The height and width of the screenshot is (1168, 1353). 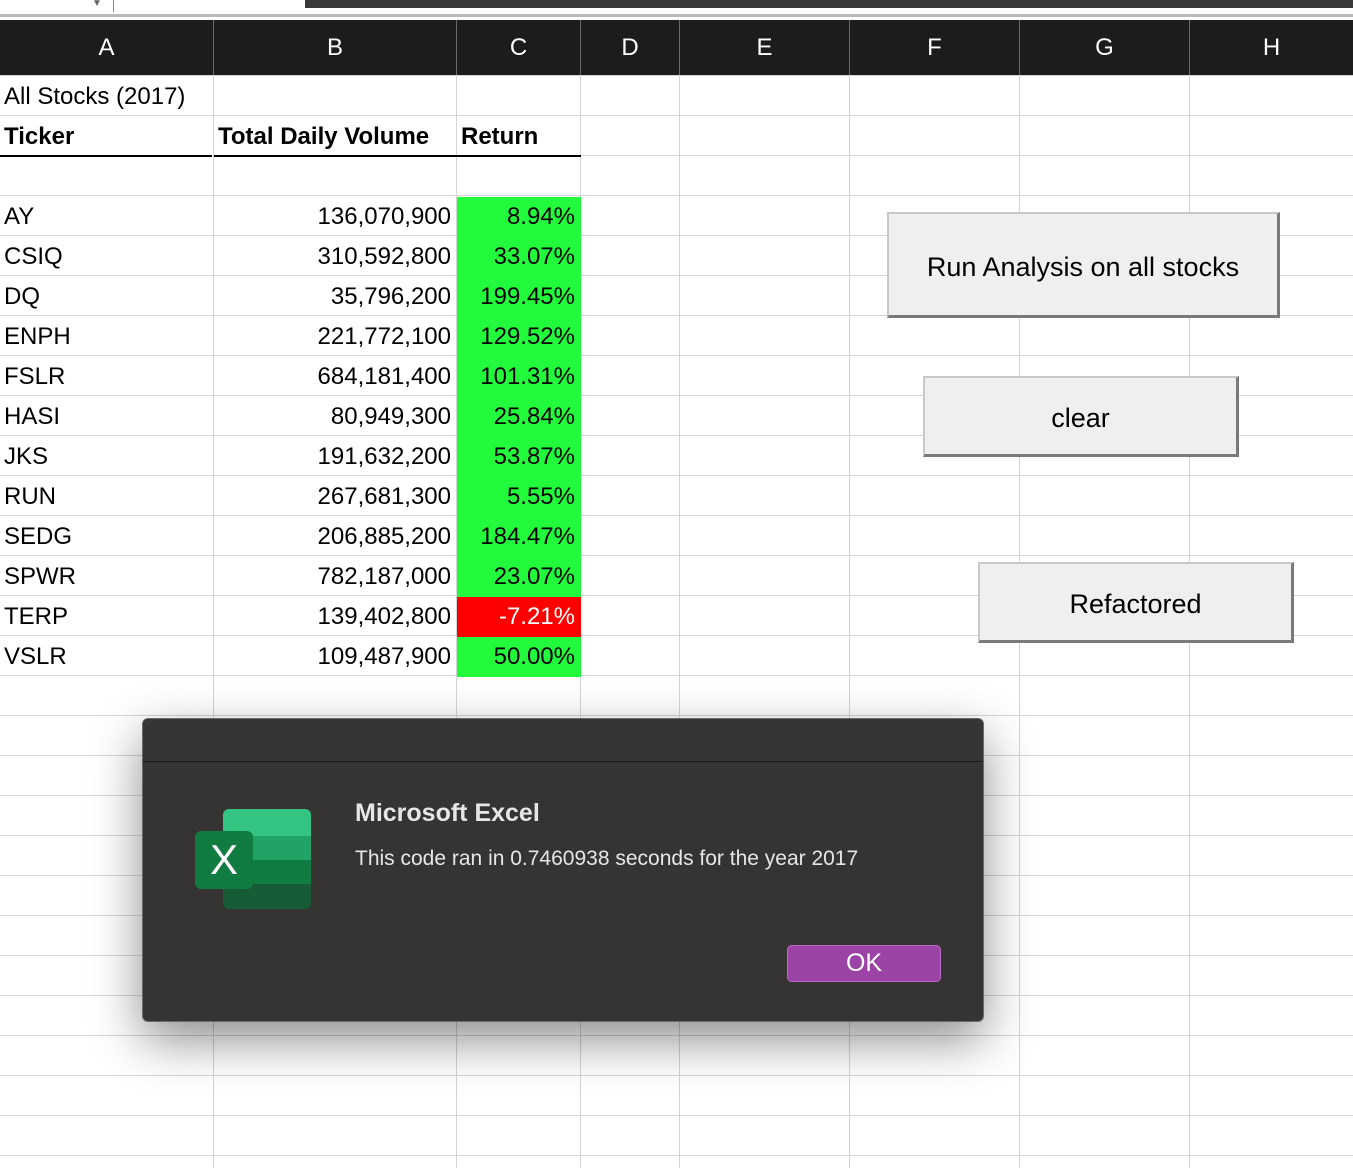 I want to click on volume-cell: 109,487,900, so click(x=335, y=657).